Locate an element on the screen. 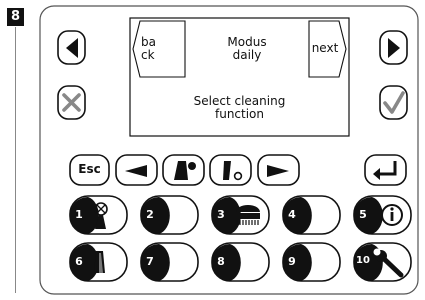  function-button-number: 7 is located at coordinates (150, 261).